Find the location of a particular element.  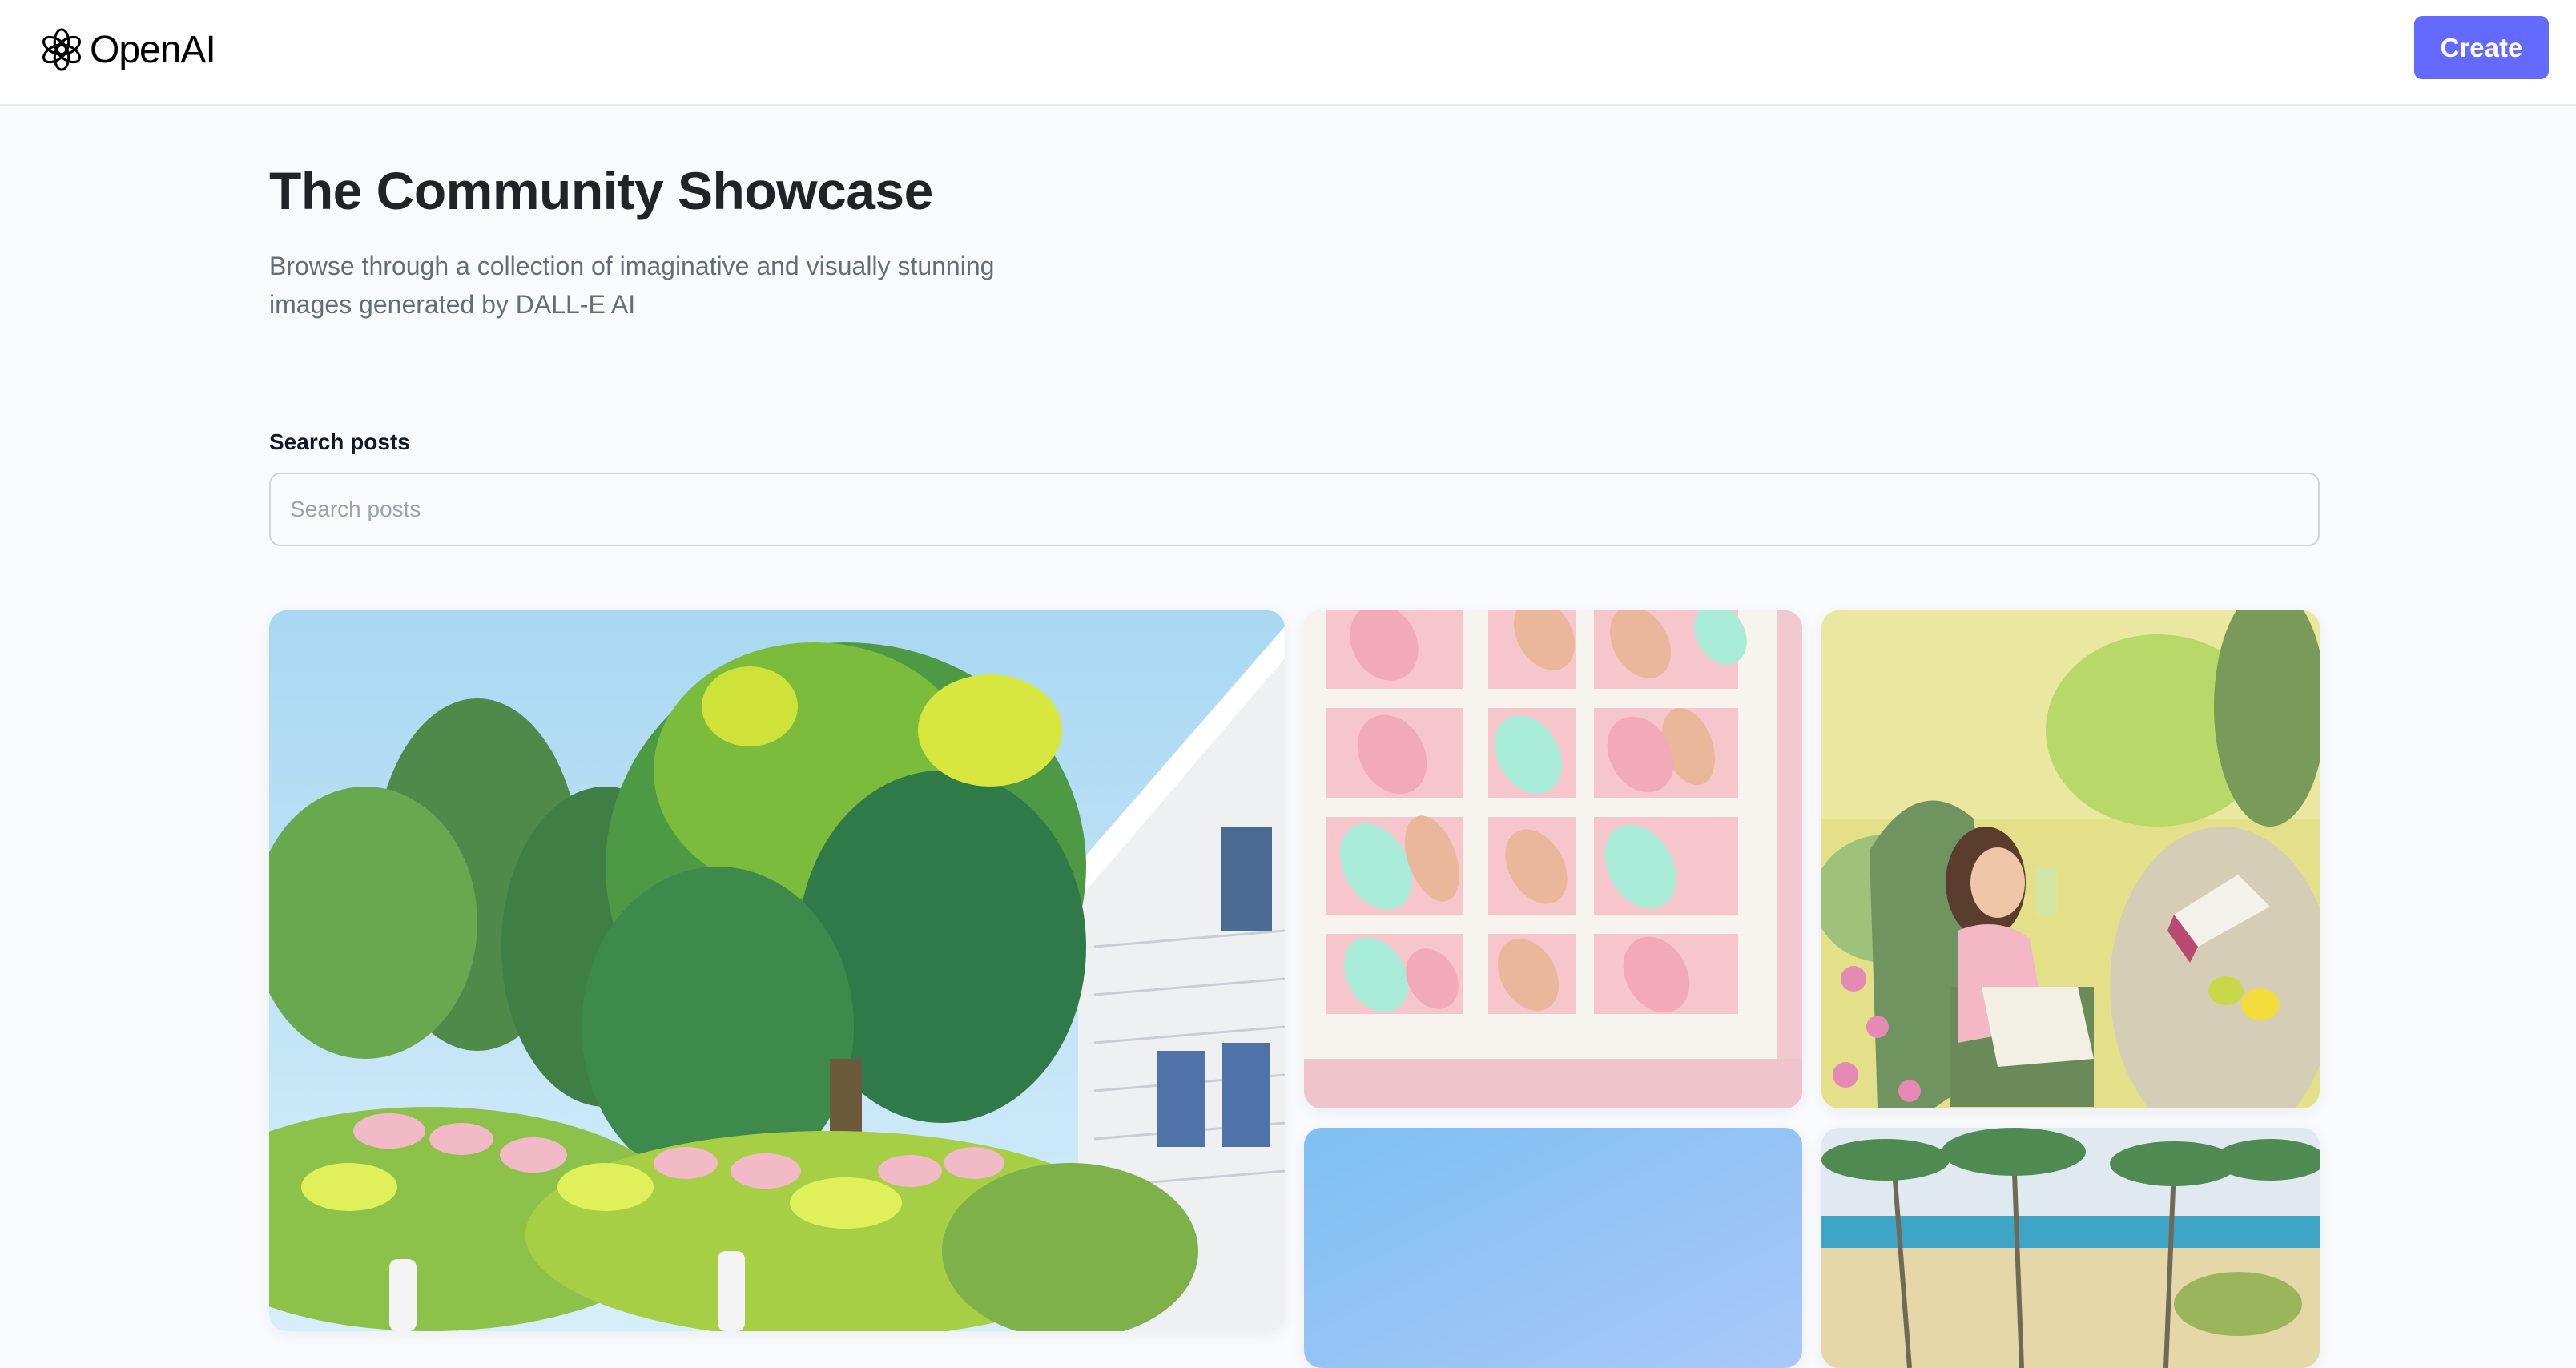

tropical-beach-image is located at coordinates (2070, 1248).